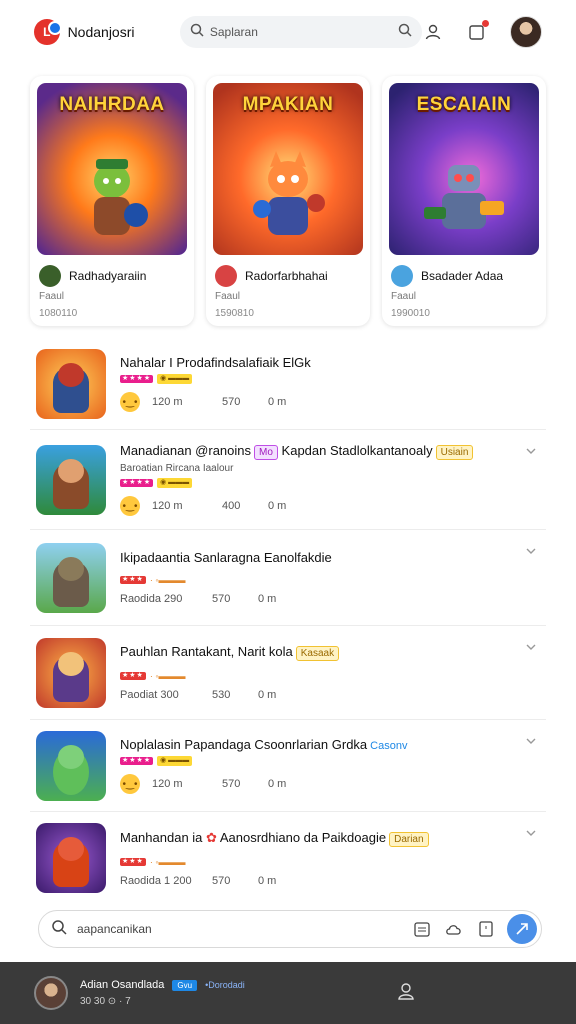  Describe the element at coordinates (215, 362) in the screenshot. I see `game-title: Nahalar I Prodafindsalafiaik ElGk` at that location.